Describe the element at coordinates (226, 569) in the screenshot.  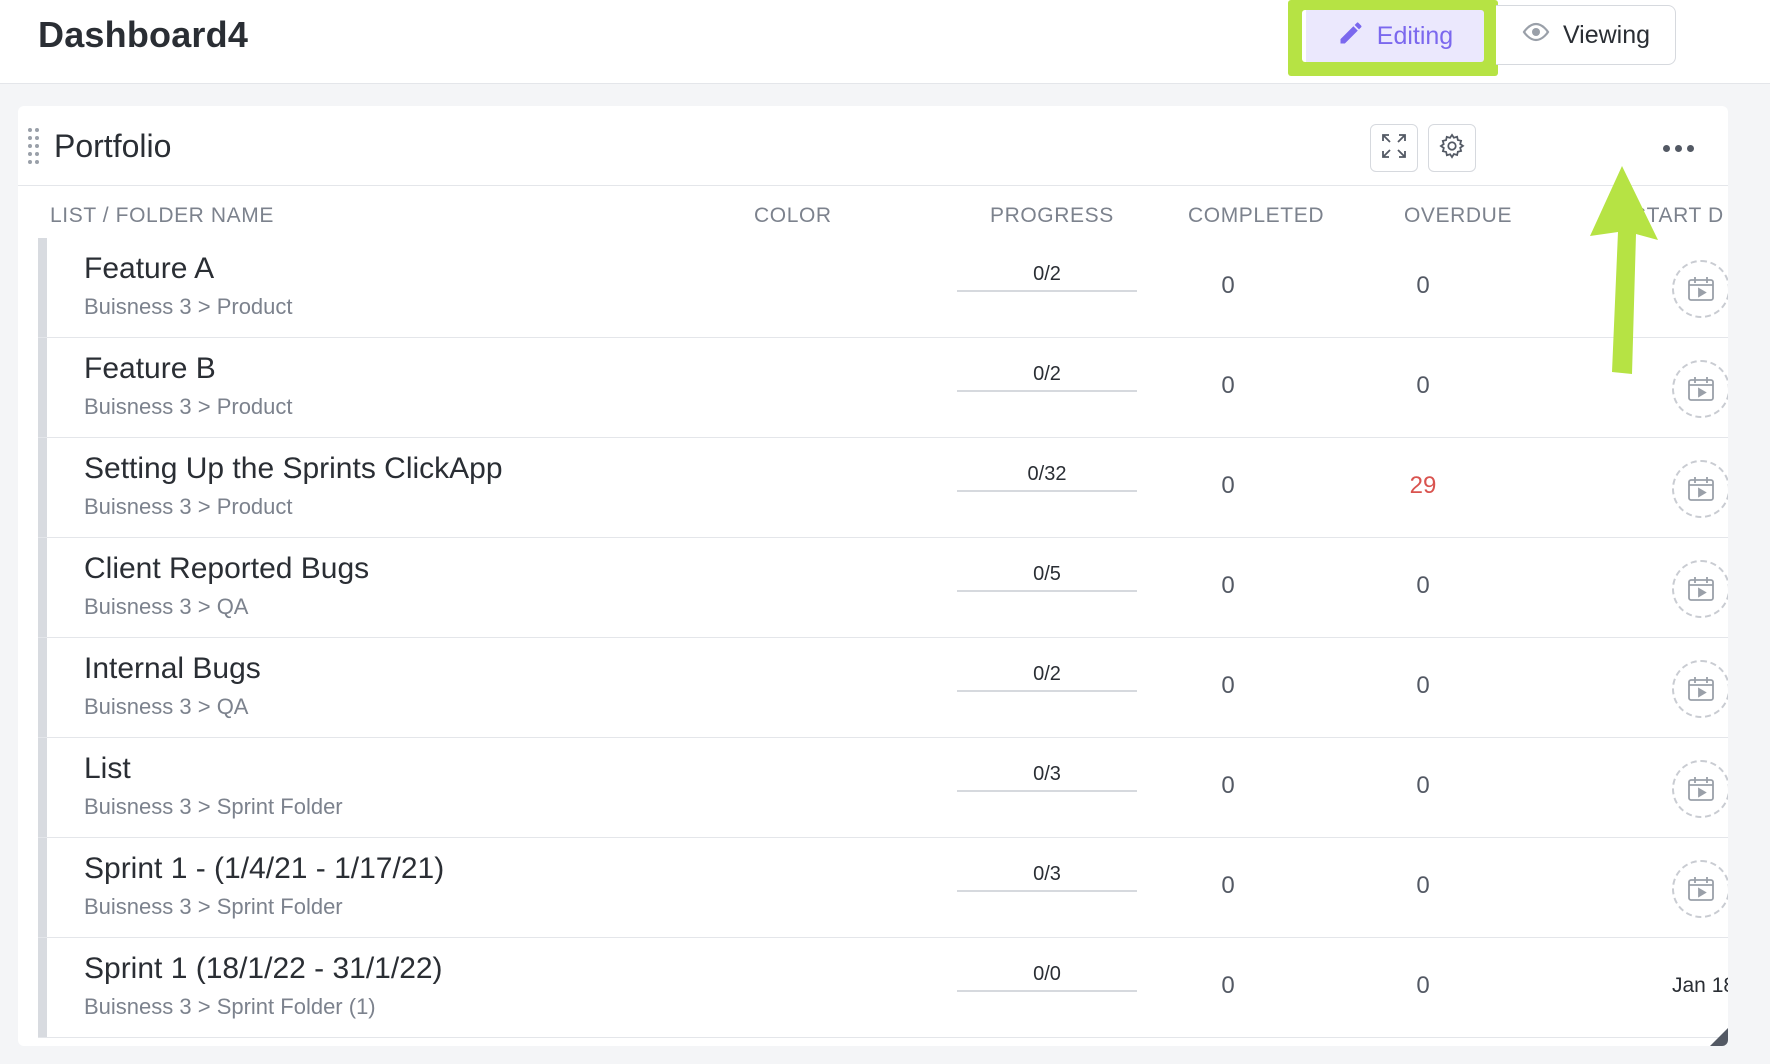
I see `list-name: Client Reported Bugs` at that location.